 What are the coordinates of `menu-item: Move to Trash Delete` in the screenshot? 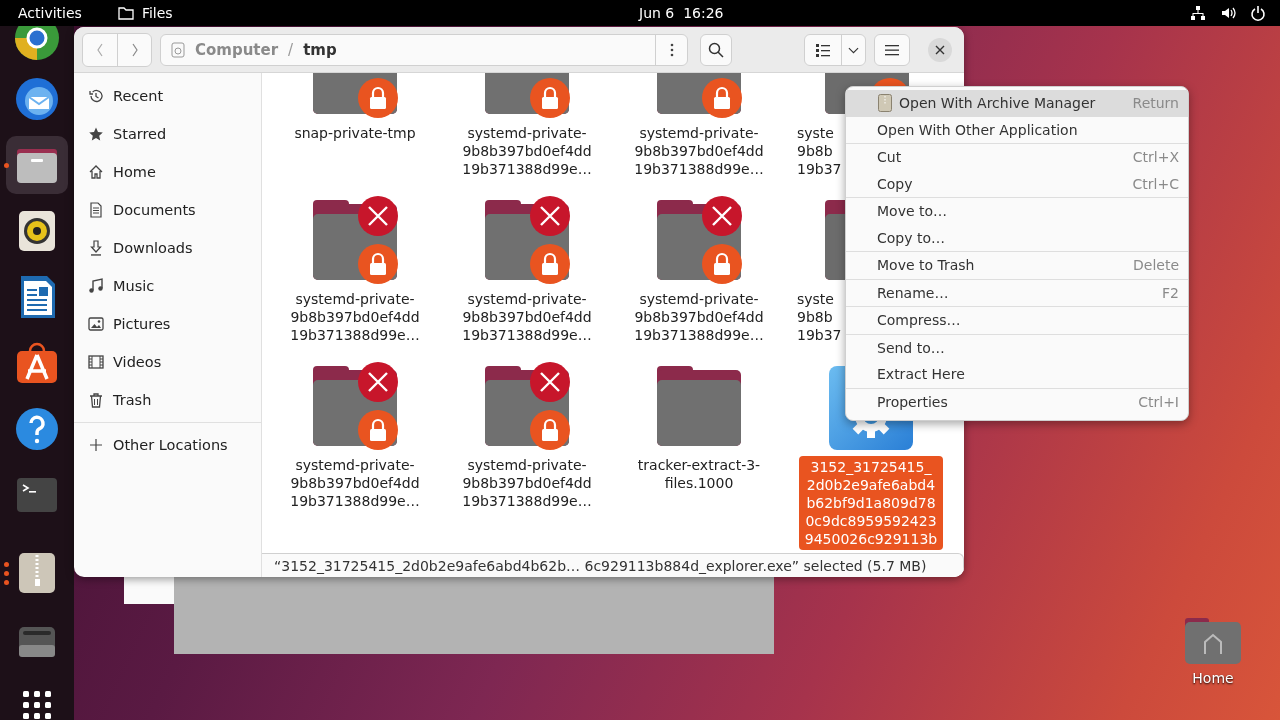 It's located at (1017, 265).